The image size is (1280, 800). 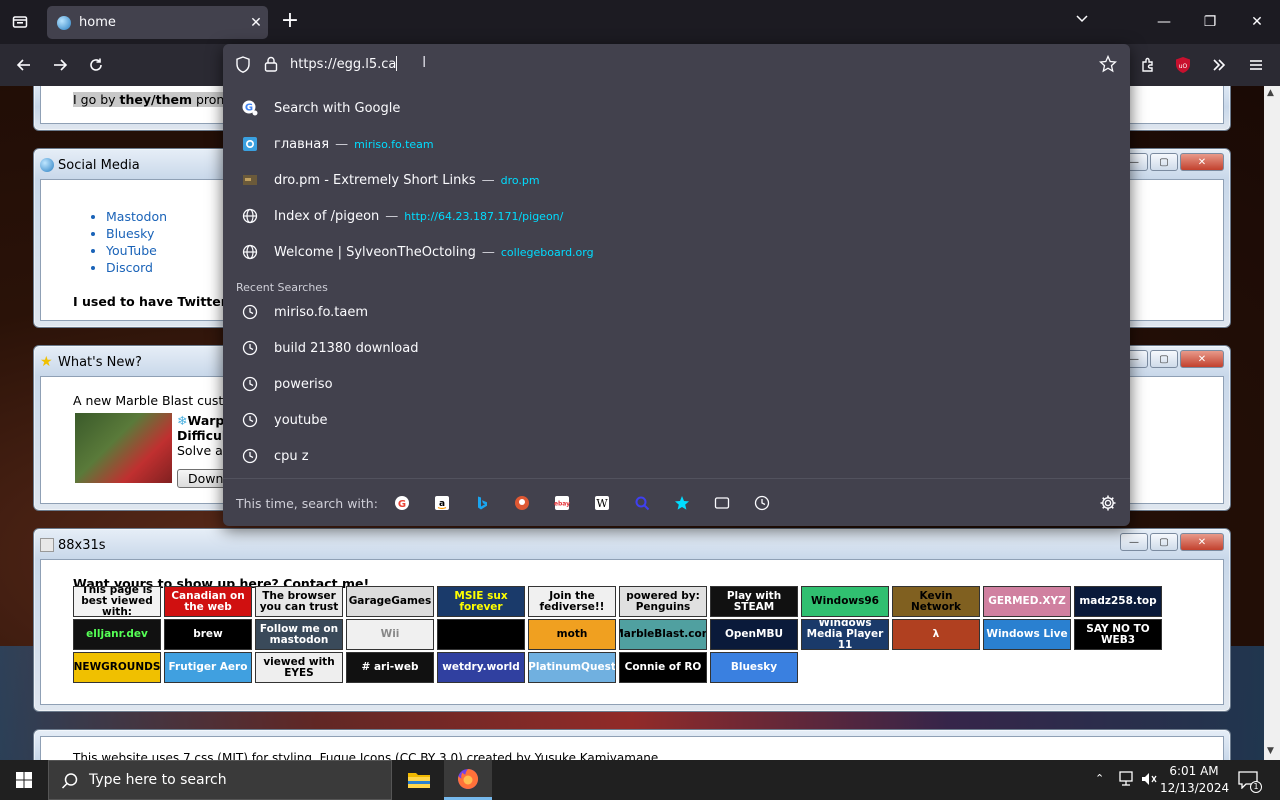 I want to click on button-88x31: madz258.top, so click(x=1118, y=601).